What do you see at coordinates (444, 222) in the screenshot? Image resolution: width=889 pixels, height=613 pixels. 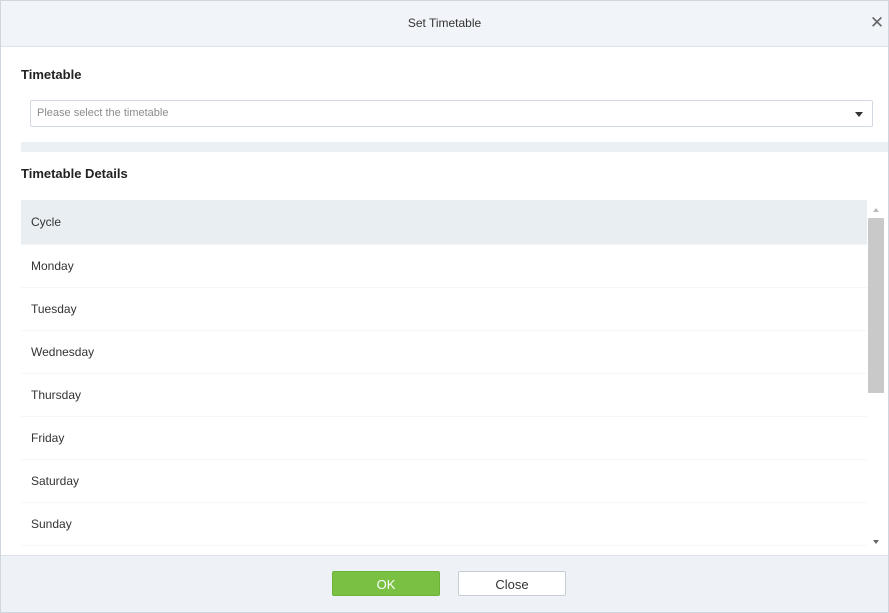 I see `list-item-cycle: Cycle` at bounding box center [444, 222].